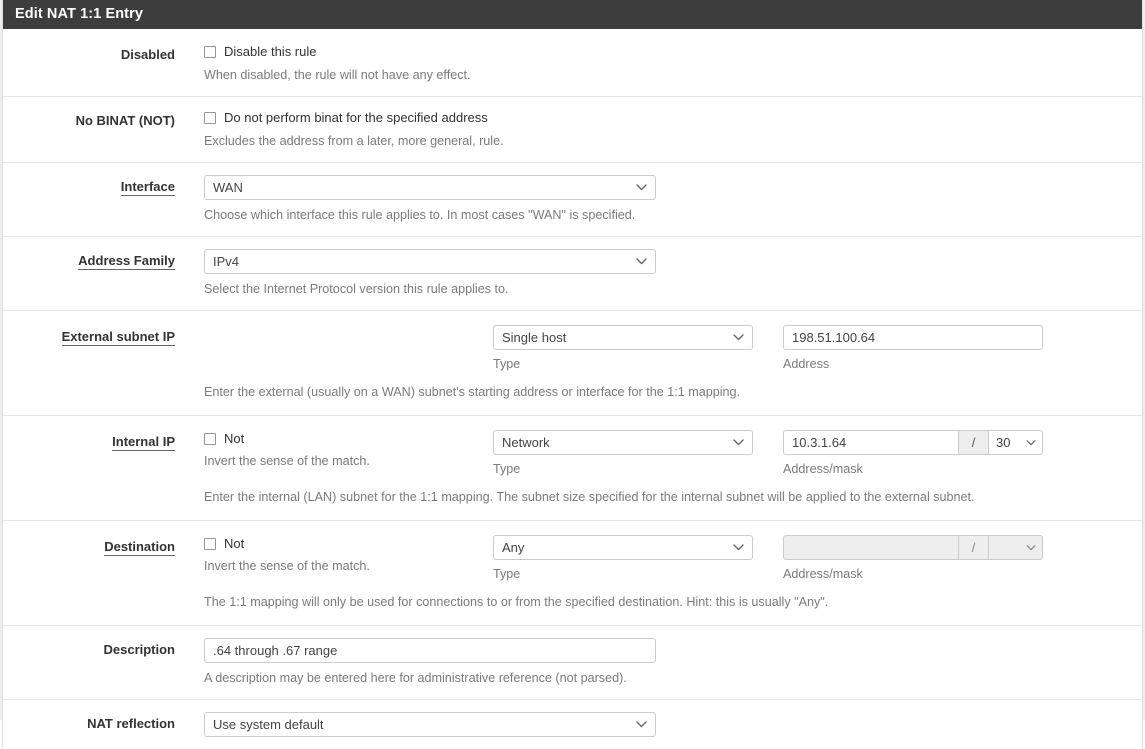 Image resolution: width=1145 pixels, height=749 pixels. I want to click on sublabel-external-type: Type, so click(507, 364).